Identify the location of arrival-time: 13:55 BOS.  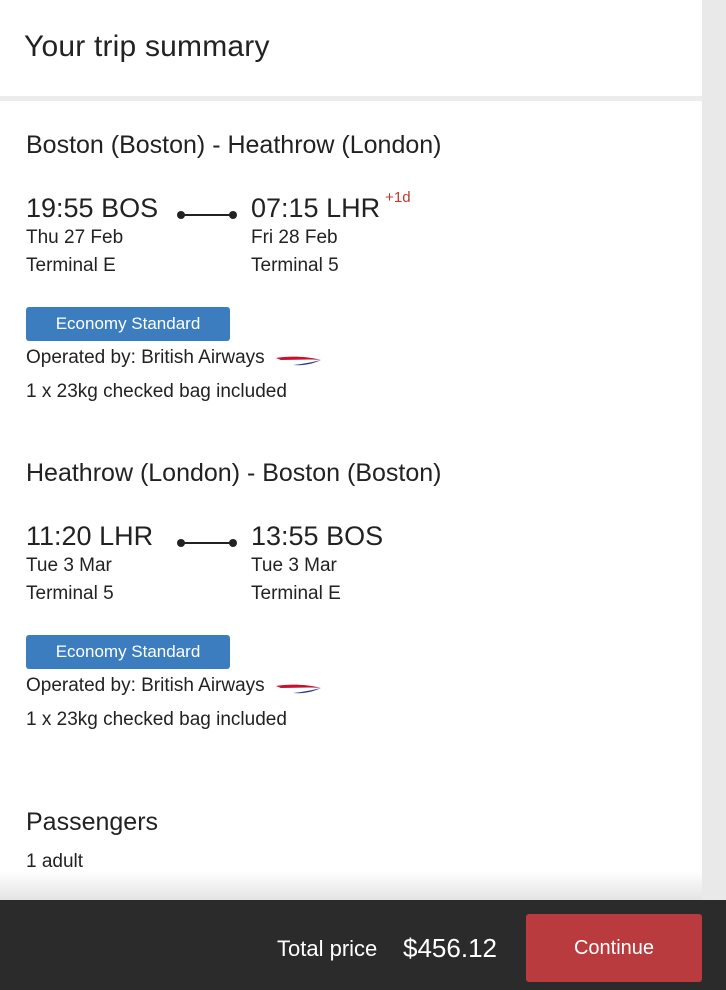
(319, 536).